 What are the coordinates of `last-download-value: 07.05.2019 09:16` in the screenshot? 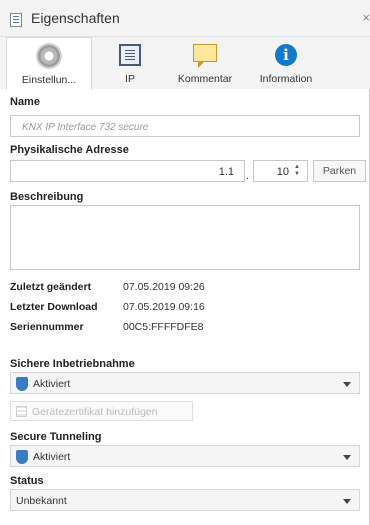 It's located at (164, 307).